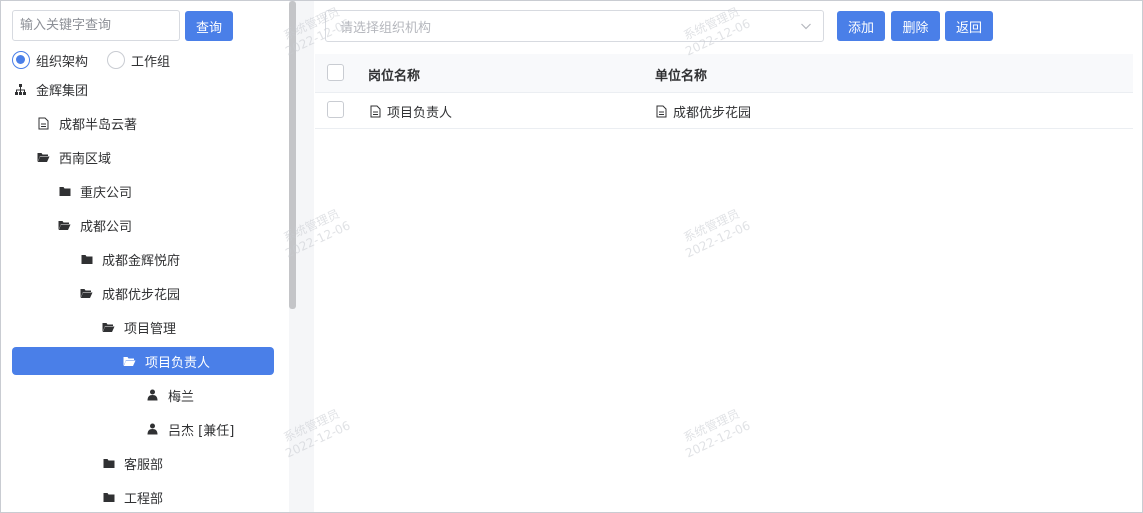 This screenshot has width=1143, height=513. What do you see at coordinates (181, 397) in the screenshot?
I see `tree-node-label: 梅兰` at bounding box center [181, 397].